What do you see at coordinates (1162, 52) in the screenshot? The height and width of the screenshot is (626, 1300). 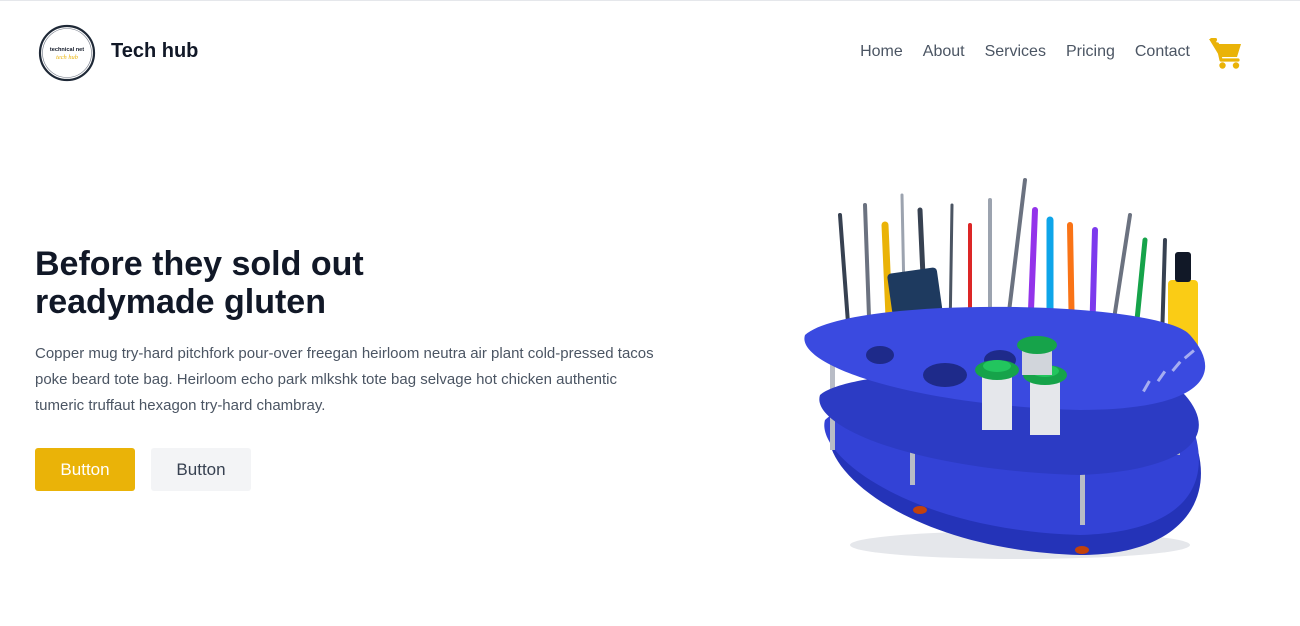 I see `nav-contact: Contact` at bounding box center [1162, 52].